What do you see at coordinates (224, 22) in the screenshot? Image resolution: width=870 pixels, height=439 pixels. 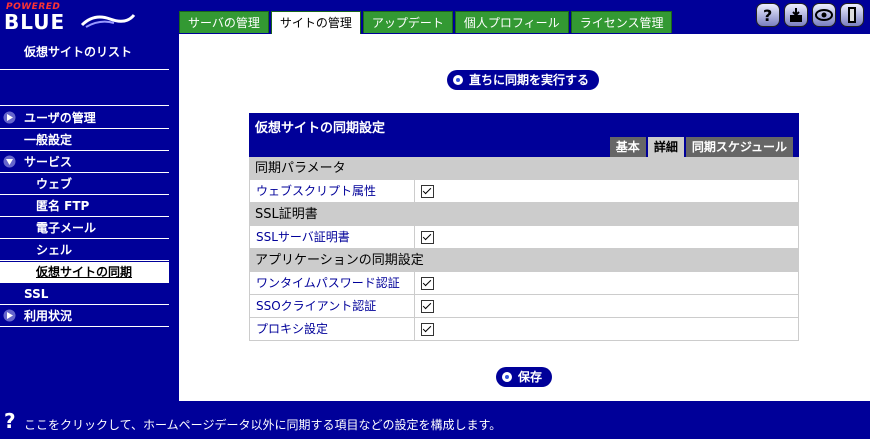 I see `tab-server-management: サーバの管理` at bounding box center [224, 22].